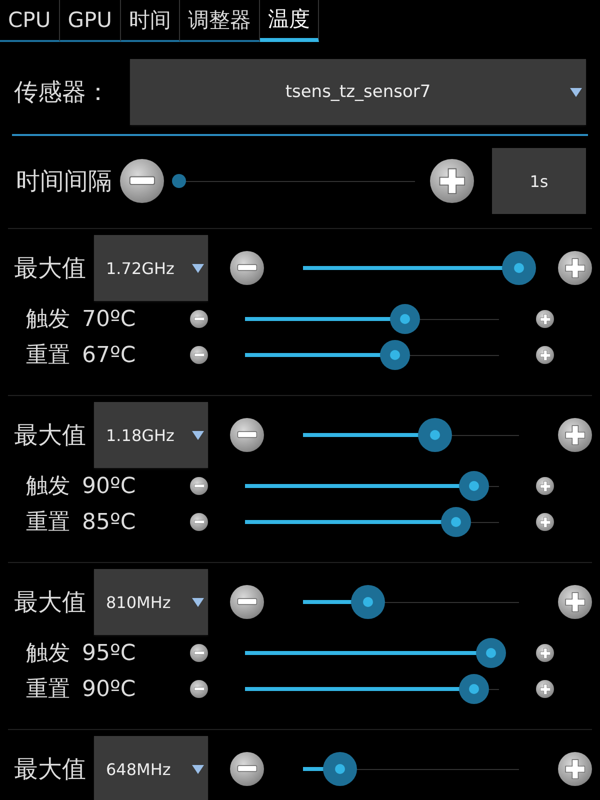  What do you see at coordinates (150, 21) in the screenshot?
I see `tab: 时间` at bounding box center [150, 21].